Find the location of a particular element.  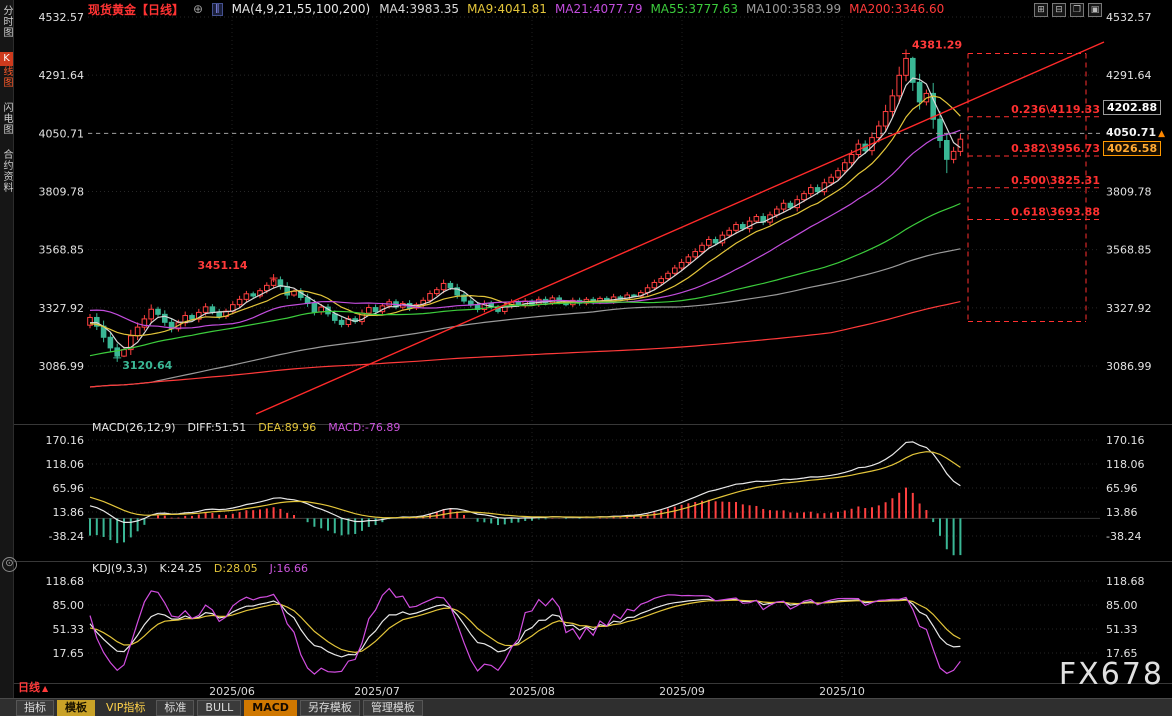

period-selector: 日线 ▲ is located at coordinates (33, 687).